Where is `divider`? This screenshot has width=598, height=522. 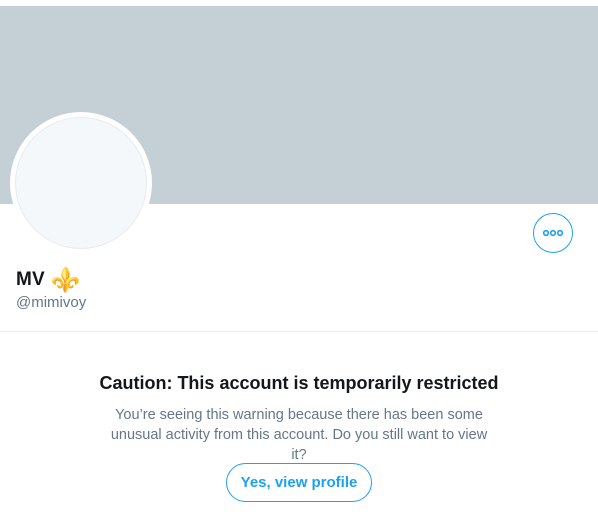 divider is located at coordinates (299, 331).